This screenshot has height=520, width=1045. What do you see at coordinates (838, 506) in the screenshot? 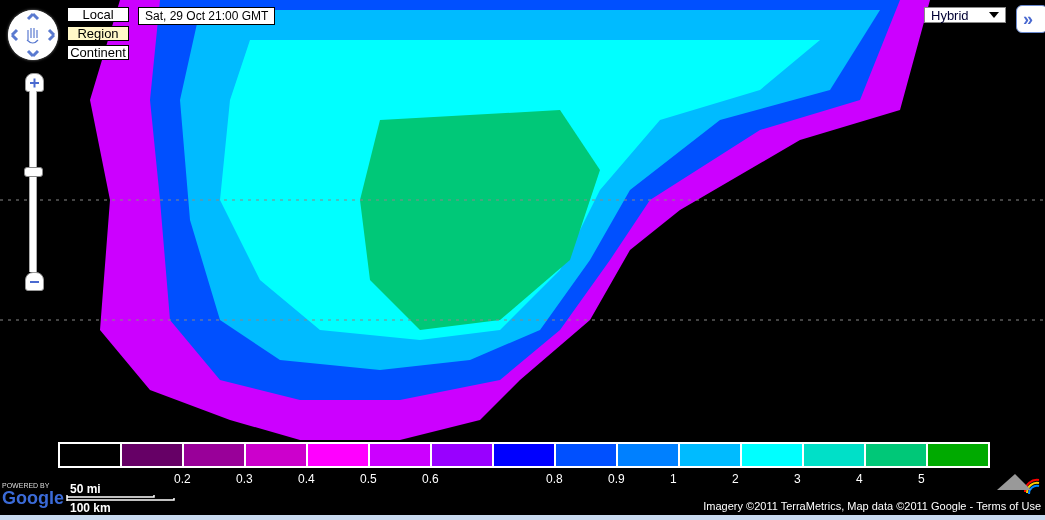
I see `attribution-text: Imagery ©2011 TerraMetrics, Map data ©2011 Google -` at bounding box center [838, 506].